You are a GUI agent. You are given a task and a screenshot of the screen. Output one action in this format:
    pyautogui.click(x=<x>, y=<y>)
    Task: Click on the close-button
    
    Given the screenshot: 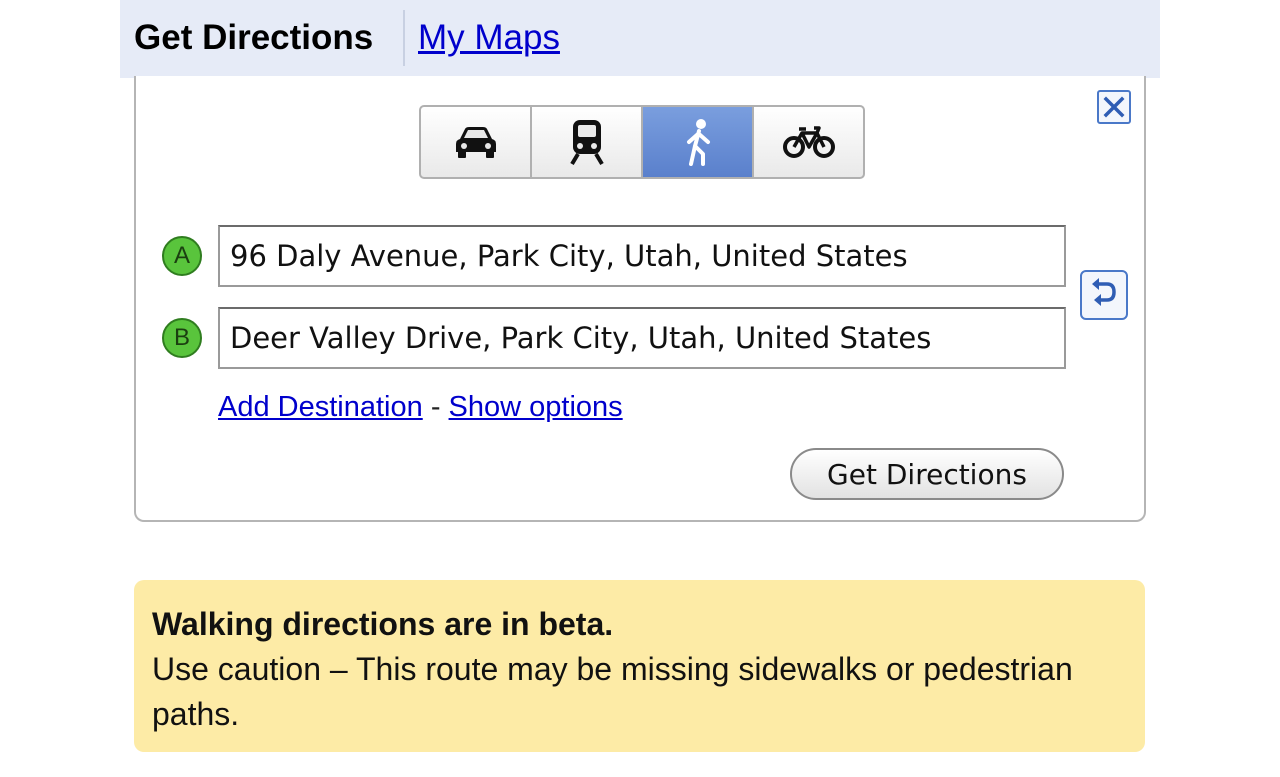 What is the action you would take?
    pyautogui.click(x=1114, y=107)
    